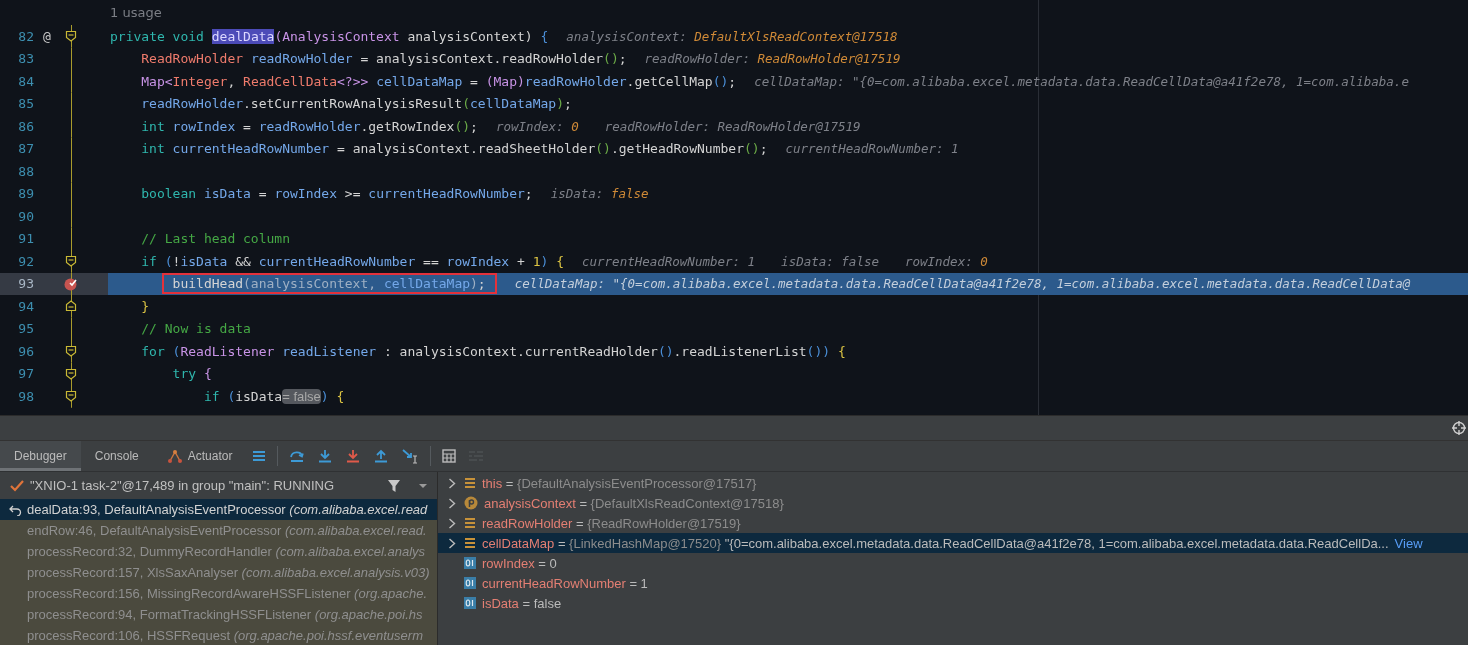 This screenshot has height=645, width=1468. I want to click on node-graph-icon, so click(174, 456).